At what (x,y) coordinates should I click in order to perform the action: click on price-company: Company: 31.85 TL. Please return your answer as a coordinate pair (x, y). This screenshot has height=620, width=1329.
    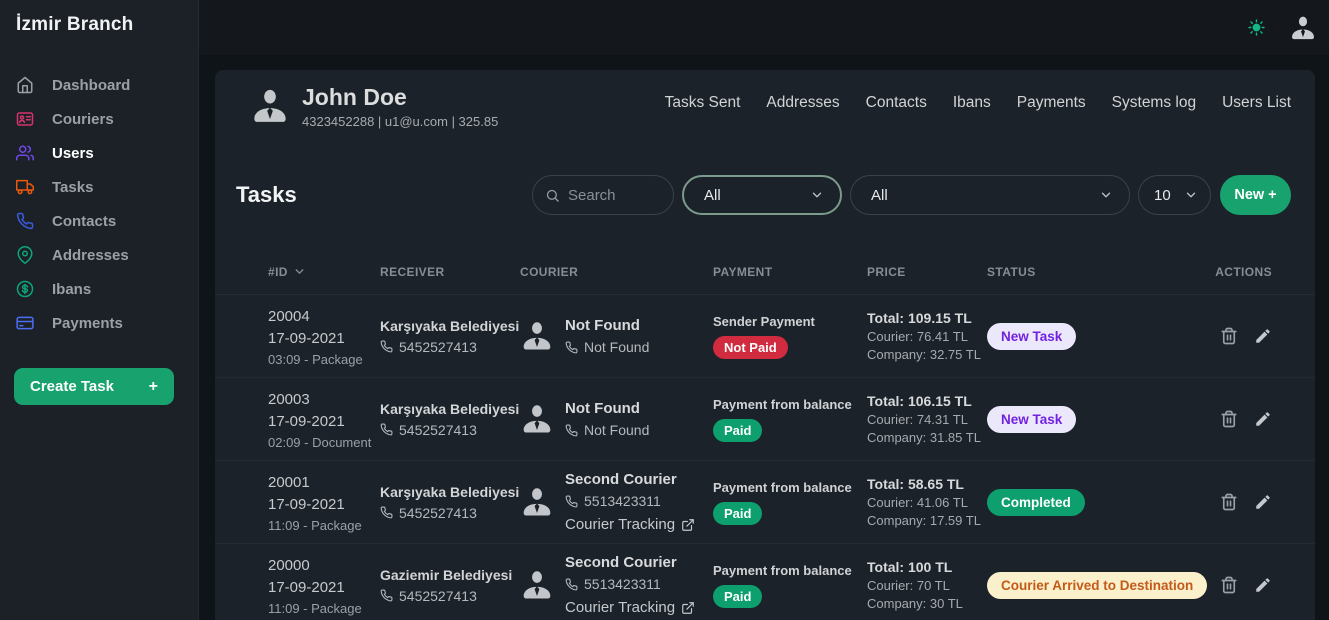
    Looking at the image, I should click on (924, 438).